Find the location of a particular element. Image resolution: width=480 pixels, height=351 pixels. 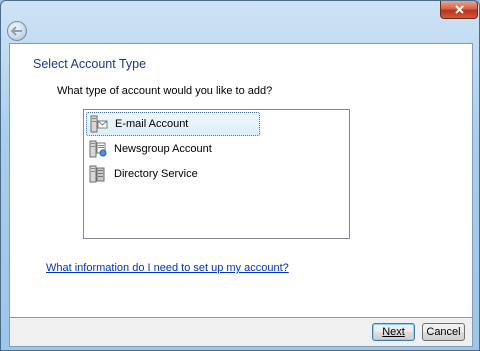

list-item-email-account: E-mail Account is located at coordinates (173, 124).